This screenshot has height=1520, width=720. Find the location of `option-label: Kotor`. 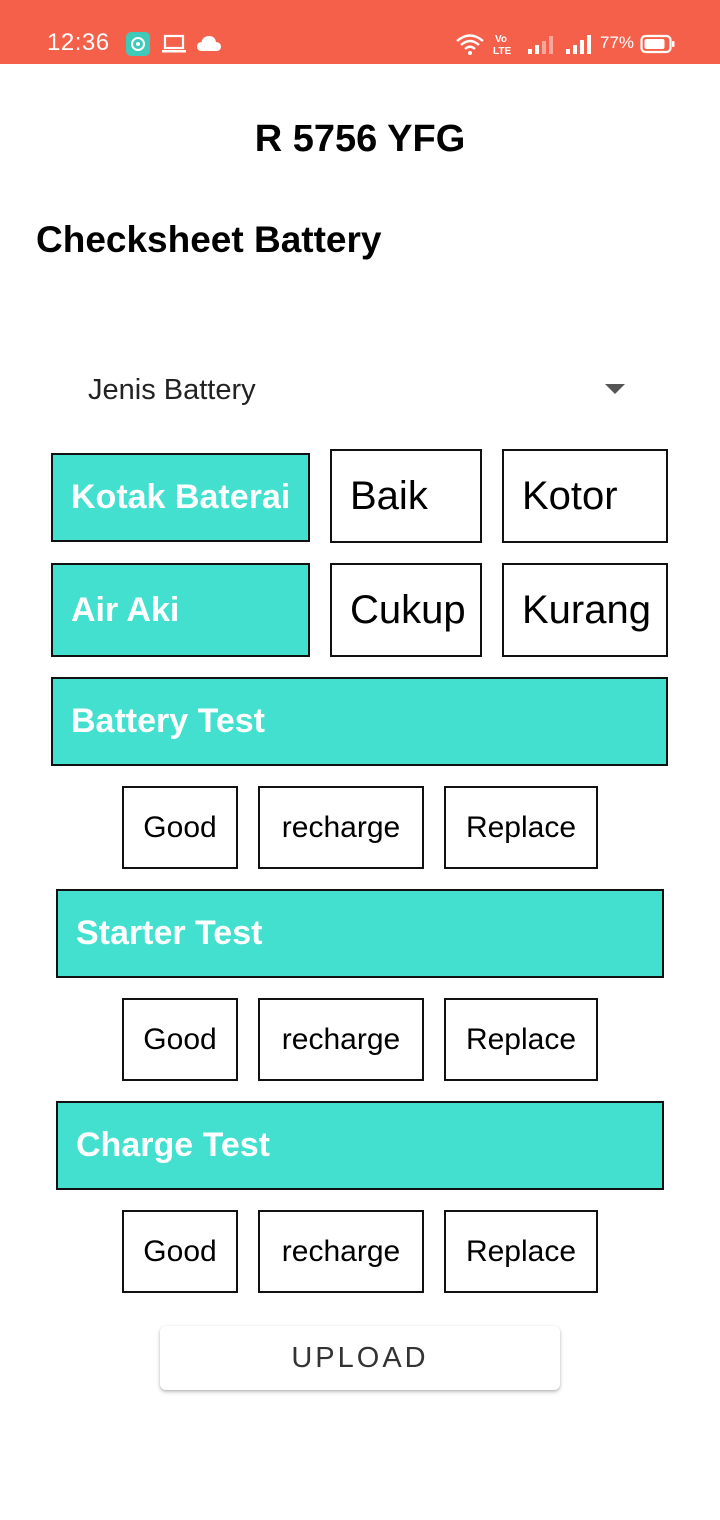

option-label: Kotor is located at coordinates (570, 495).